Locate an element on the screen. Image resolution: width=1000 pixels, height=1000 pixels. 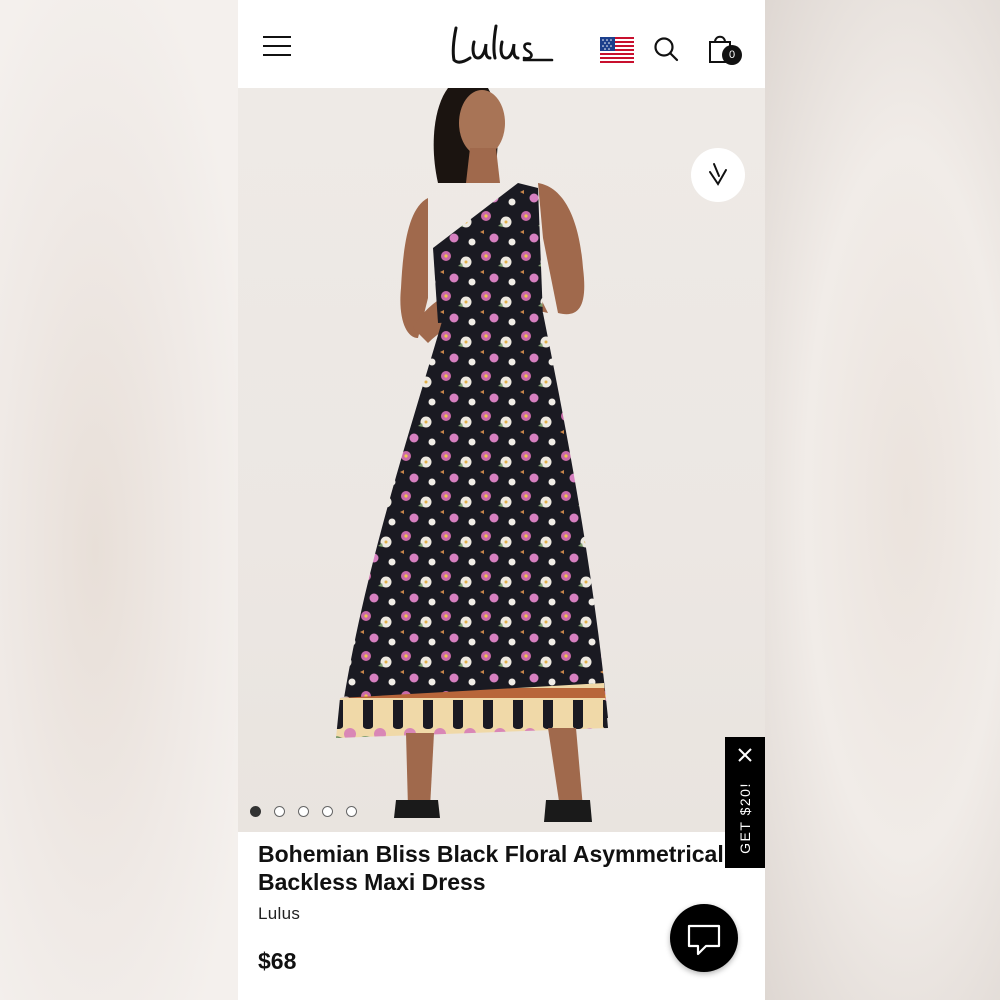
close-icon is located at coordinates (745, 755).